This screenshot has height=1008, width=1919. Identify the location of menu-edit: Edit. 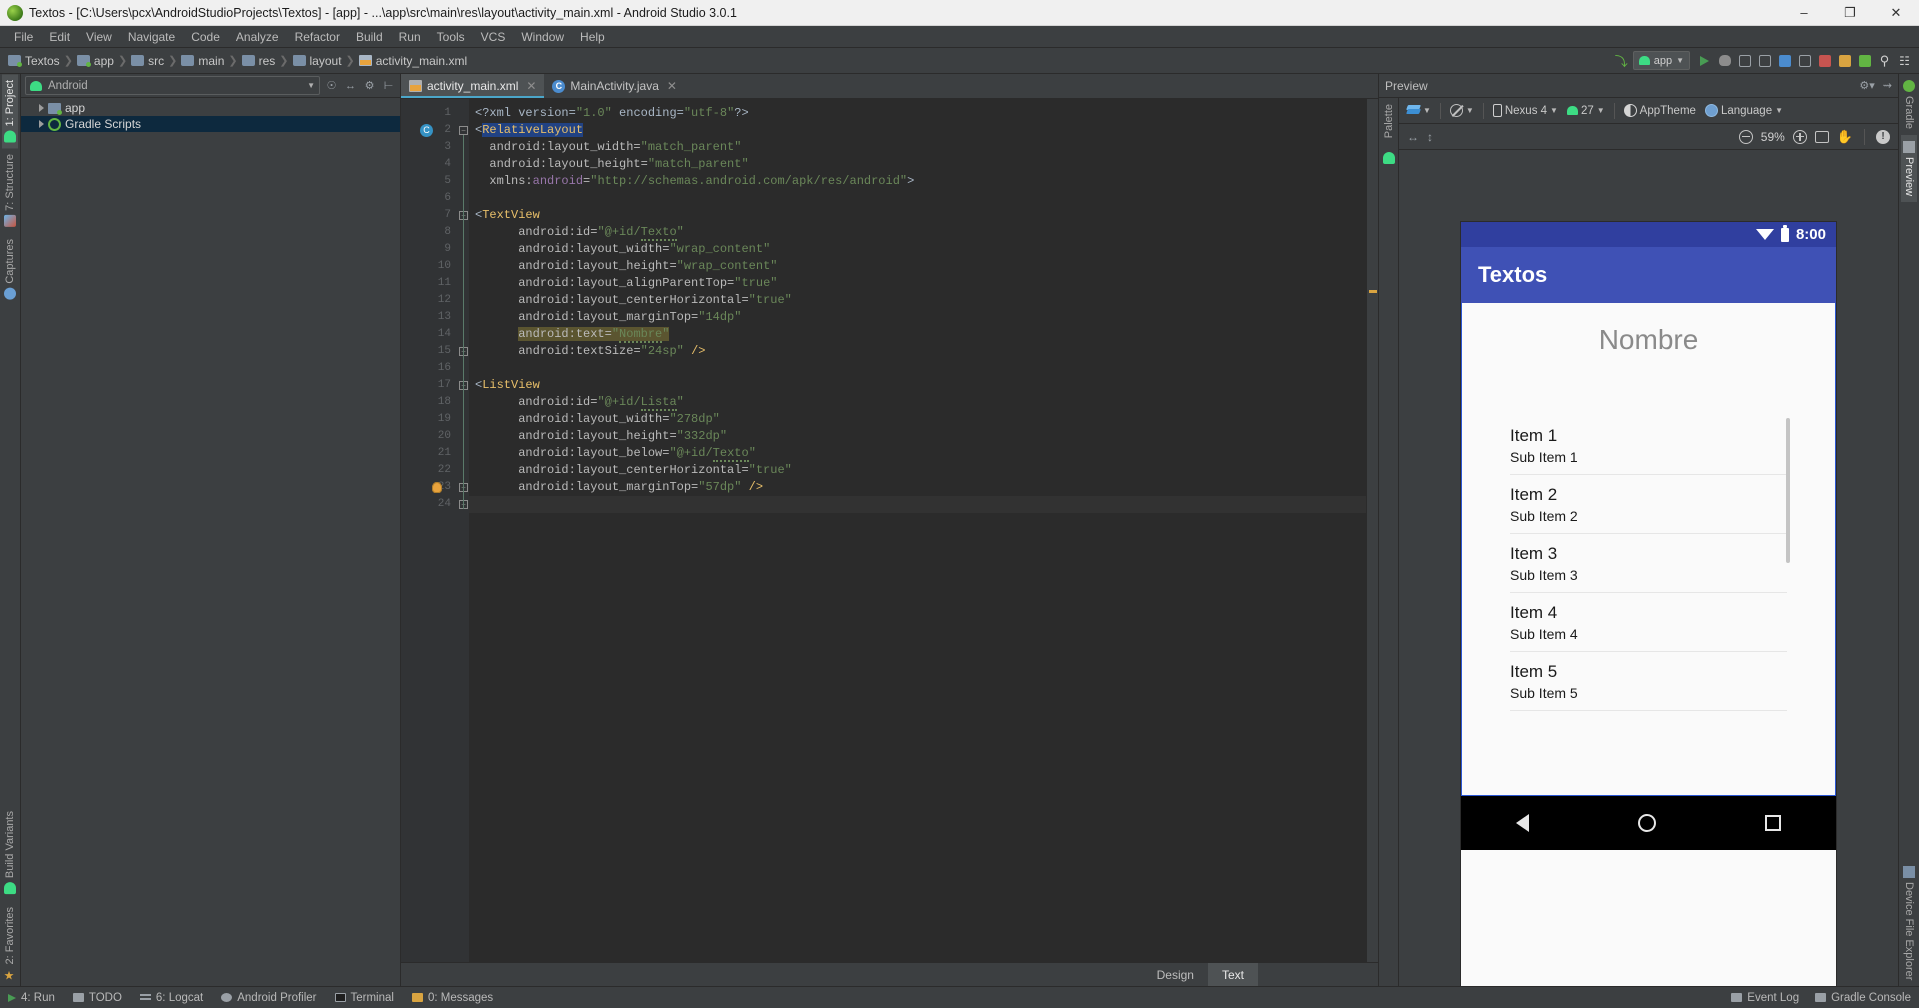
(59, 37).